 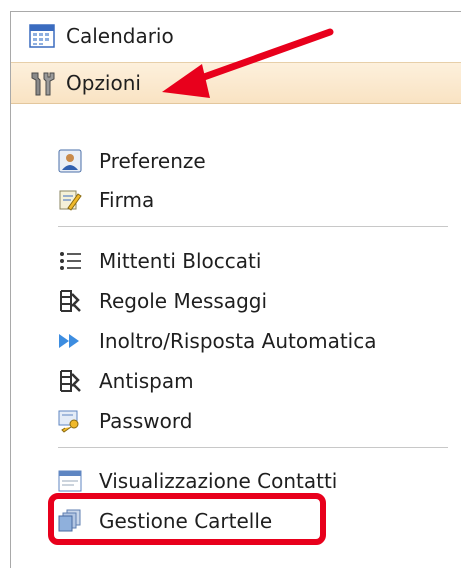 I want to click on user-profile-icon, so click(x=70, y=161).